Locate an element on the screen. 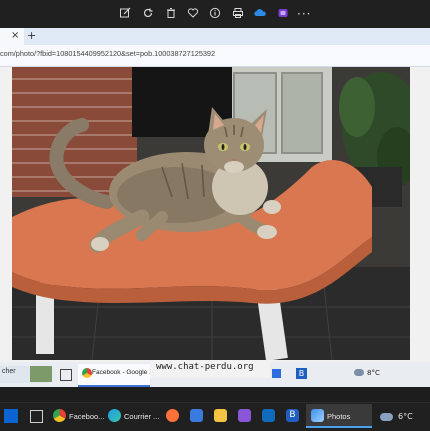 The image size is (430, 431). heart-icon is located at coordinates (193, 14).